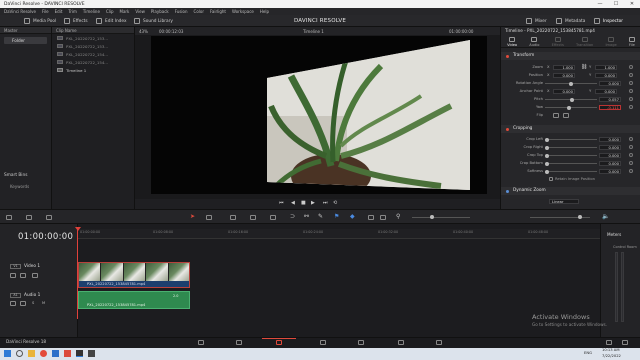  I want to click on rotation-field: 0.000, so click(610, 83).